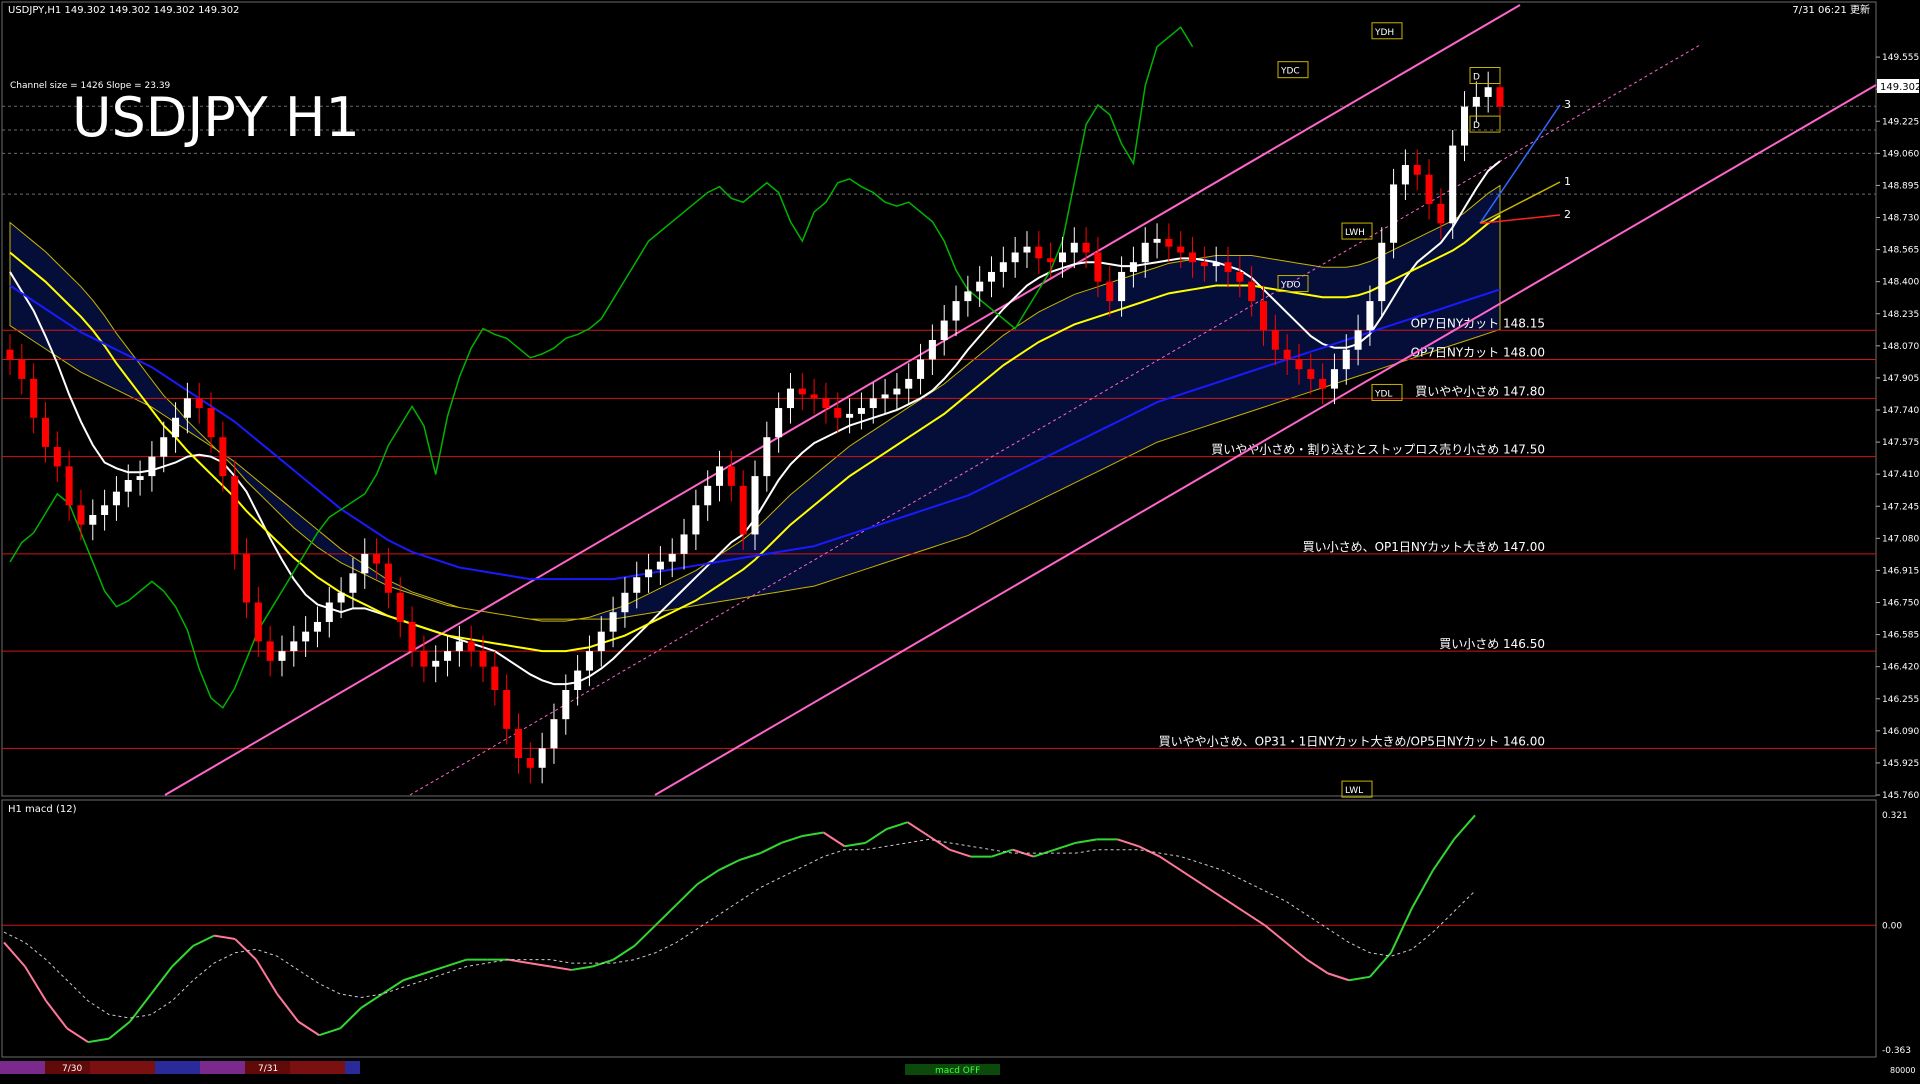  What do you see at coordinates (1900, 219) in the screenshot?
I see `price-tick-label: 148.730` at bounding box center [1900, 219].